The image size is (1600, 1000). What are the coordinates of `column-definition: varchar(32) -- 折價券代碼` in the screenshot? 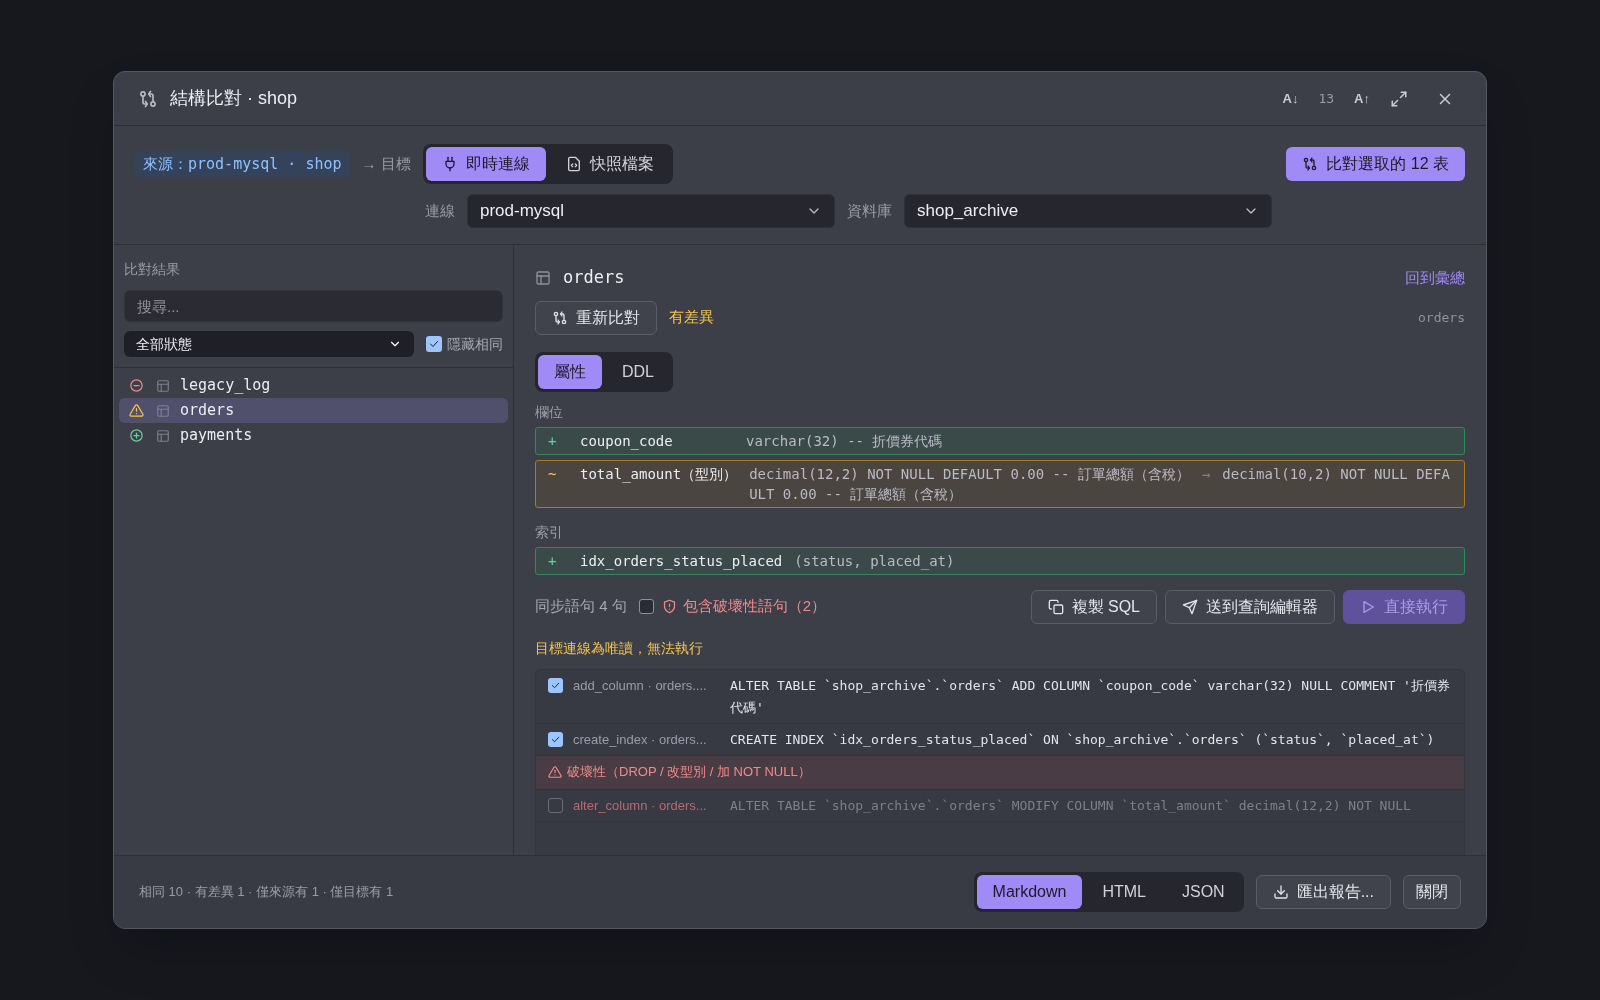 It's located at (844, 441).